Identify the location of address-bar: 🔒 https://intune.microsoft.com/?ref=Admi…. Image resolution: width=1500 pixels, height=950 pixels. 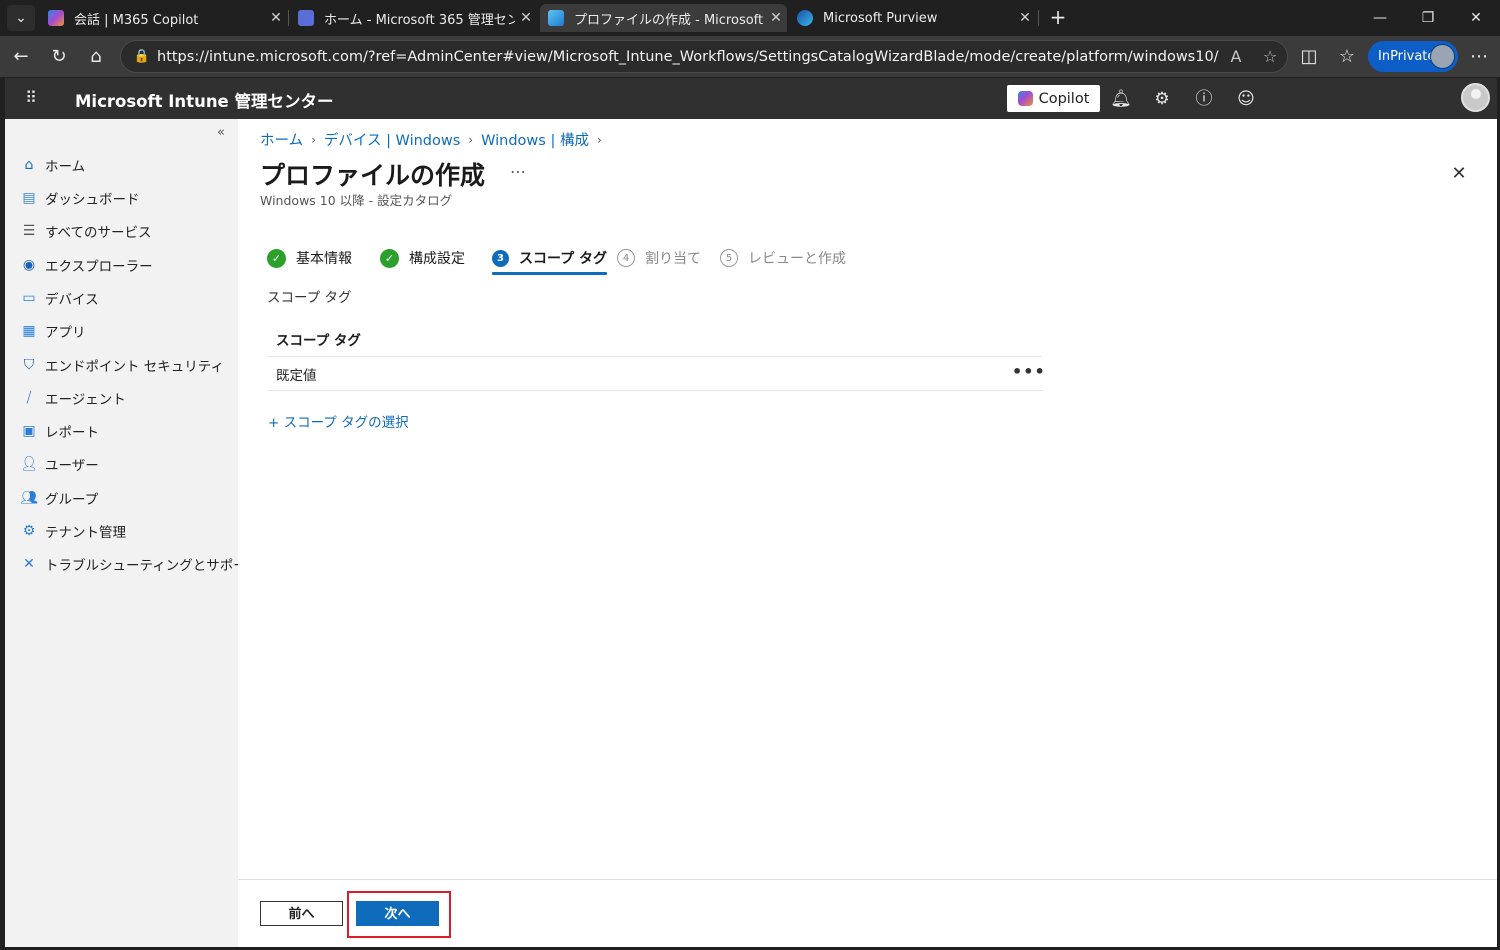
(704, 56).